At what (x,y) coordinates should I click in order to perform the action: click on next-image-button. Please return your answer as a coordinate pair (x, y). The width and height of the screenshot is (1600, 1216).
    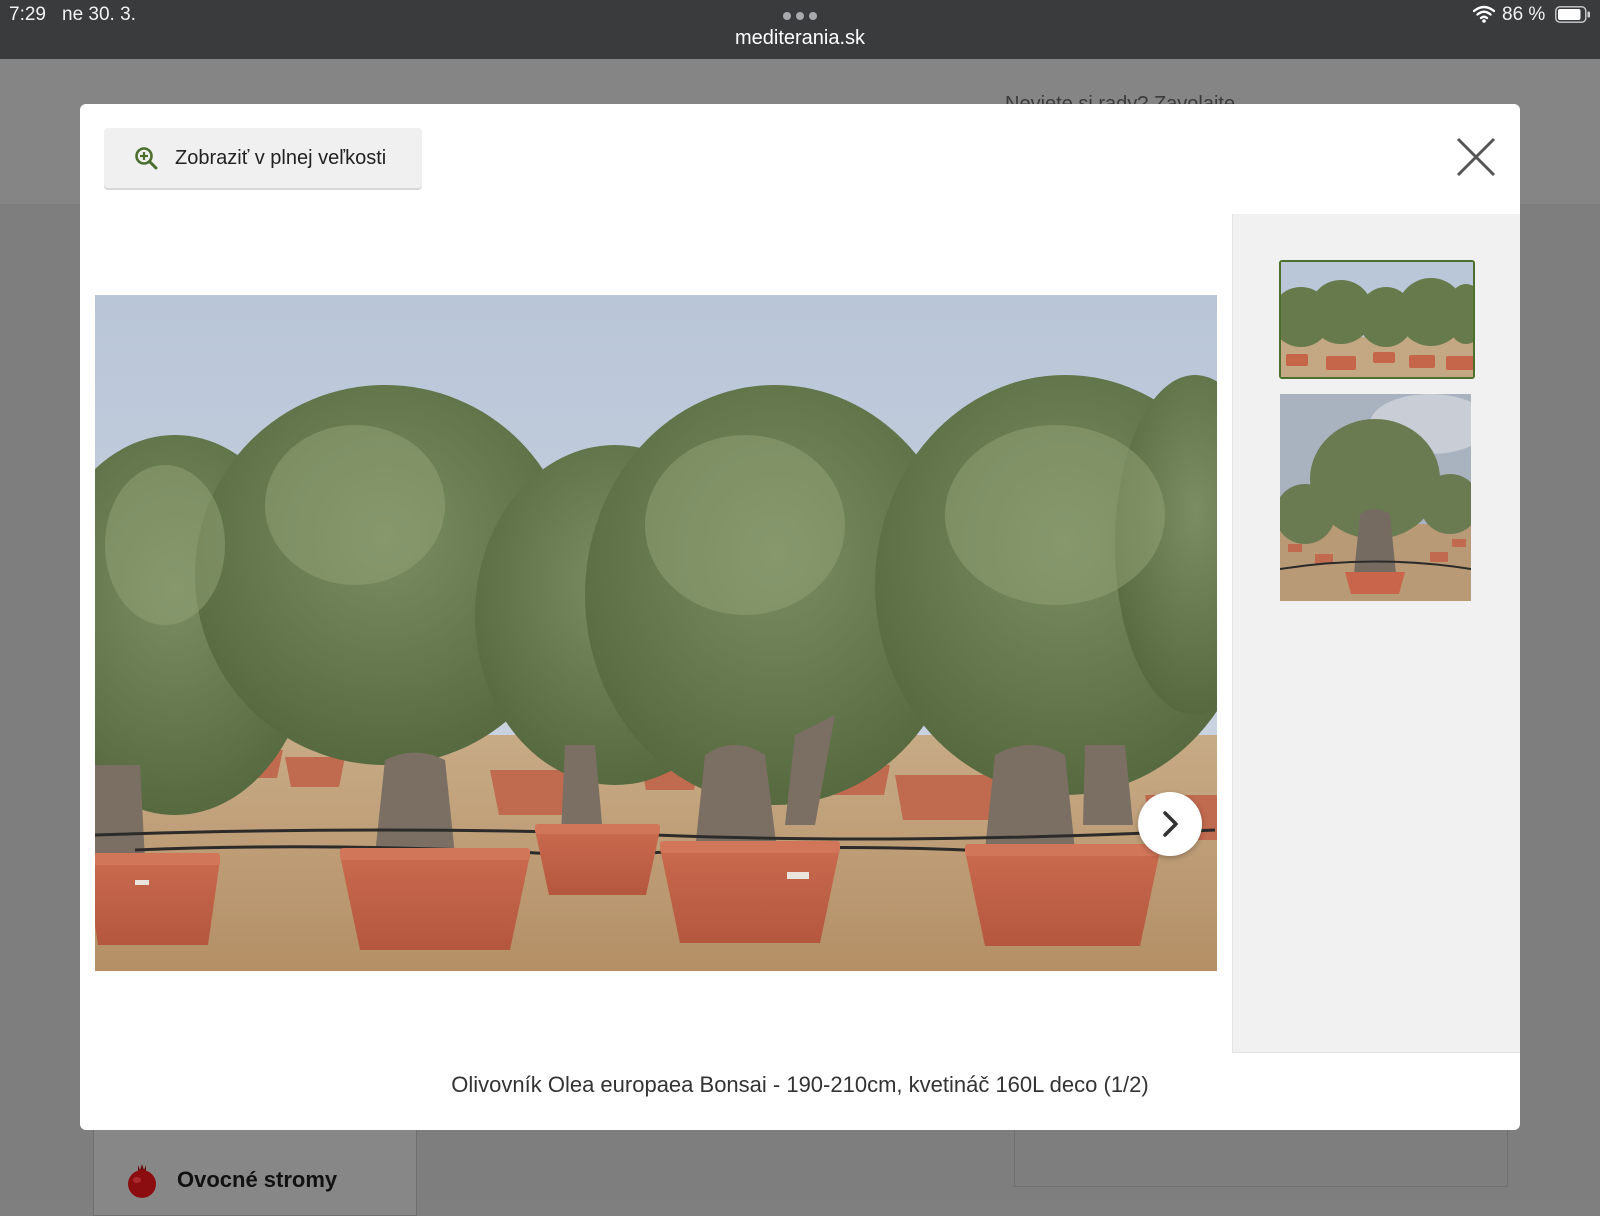
    Looking at the image, I should click on (1170, 824).